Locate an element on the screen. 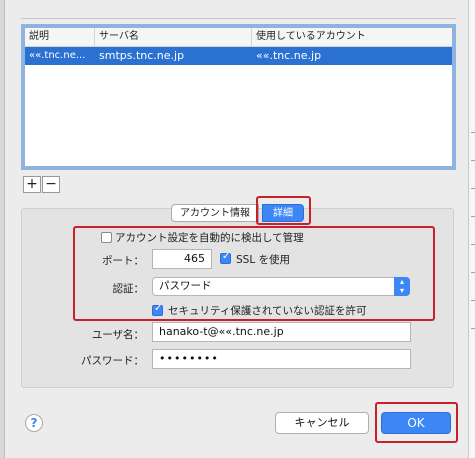 This screenshot has width=475, height=458. ssl-label: SSL を使用 is located at coordinates (263, 260).